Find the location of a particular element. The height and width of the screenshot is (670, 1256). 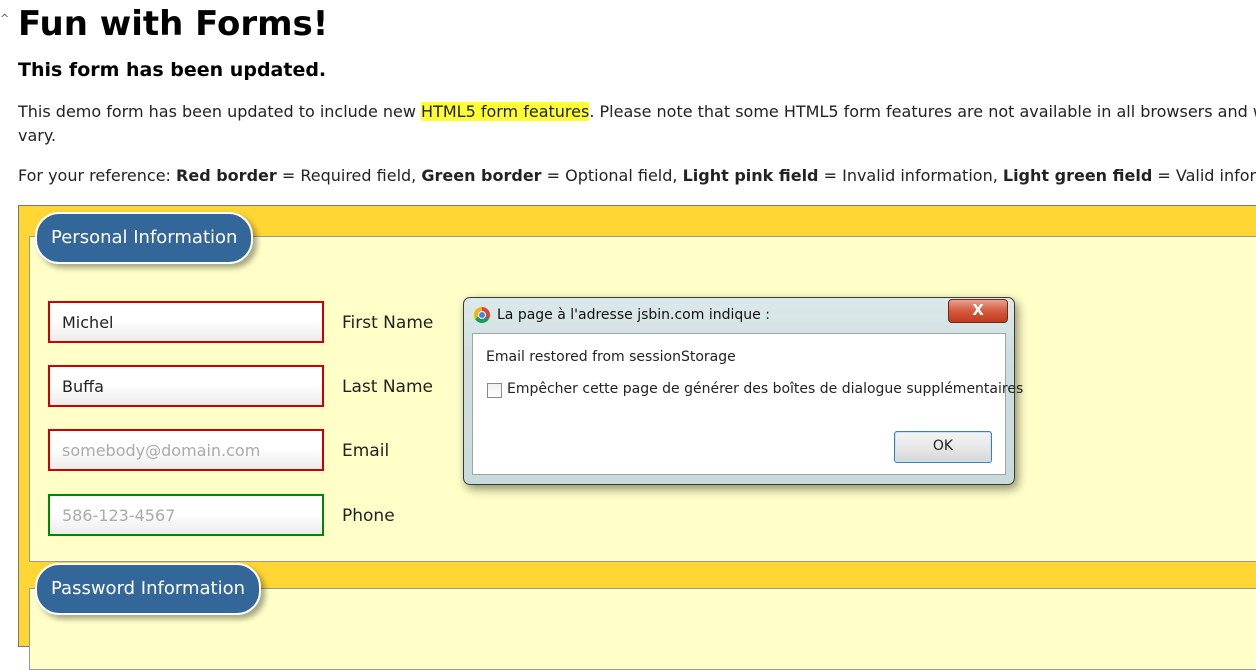

reference-prefix: For your reference: is located at coordinates (97, 175).